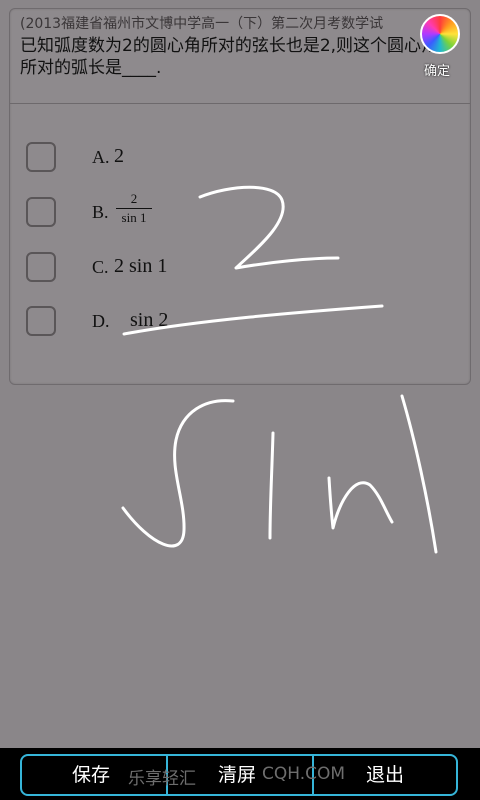 The image size is (480, 800). Describe the element at coordinates (176, 270) in the screenshot. I see `option-c: C. 2 sin 1` at that location.